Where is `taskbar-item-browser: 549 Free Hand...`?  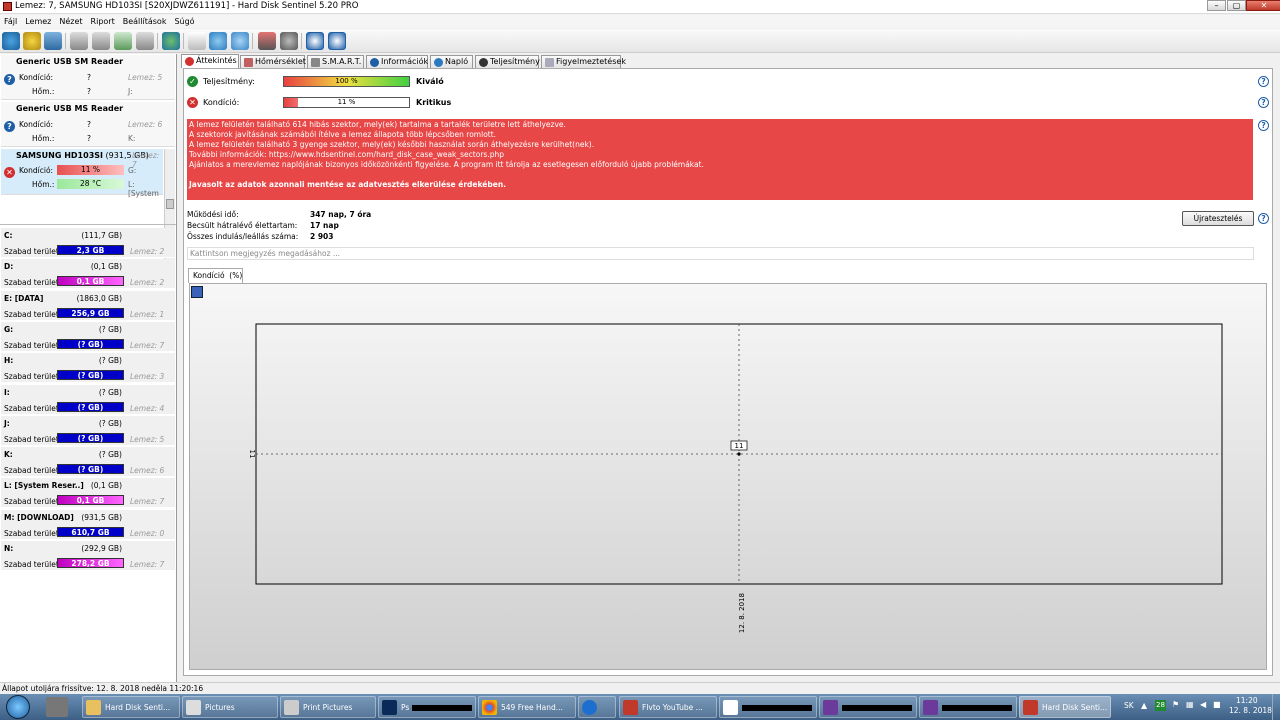 taskbar-item-browser: 549 Free Hand... is located at coordinates (527, 707).